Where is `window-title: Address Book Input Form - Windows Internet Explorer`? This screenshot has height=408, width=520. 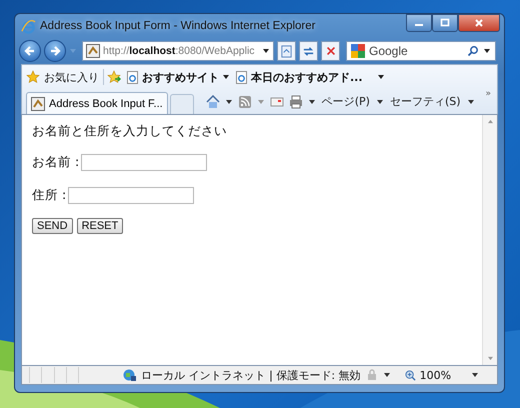 window-title: Address Book Input Form - Windows Internet Explorer is located at coordinates (178, 26).